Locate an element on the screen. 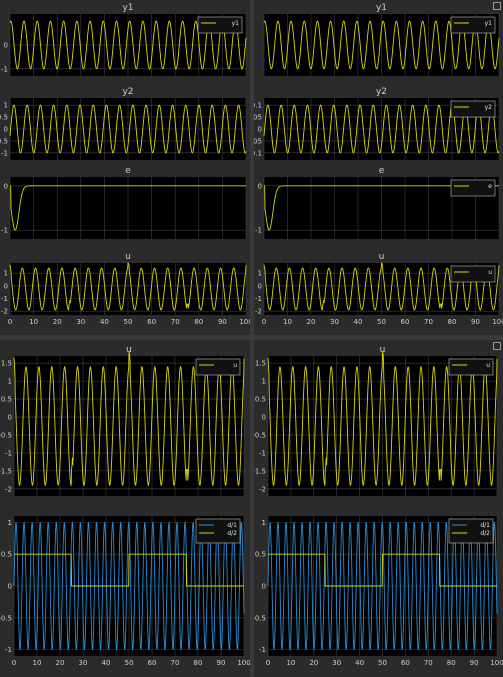 The height and width of the screenshot is (677, 503). plot-u: u1.510.50-0.5-1-1.5-2u is located at coordinates (376, 420).